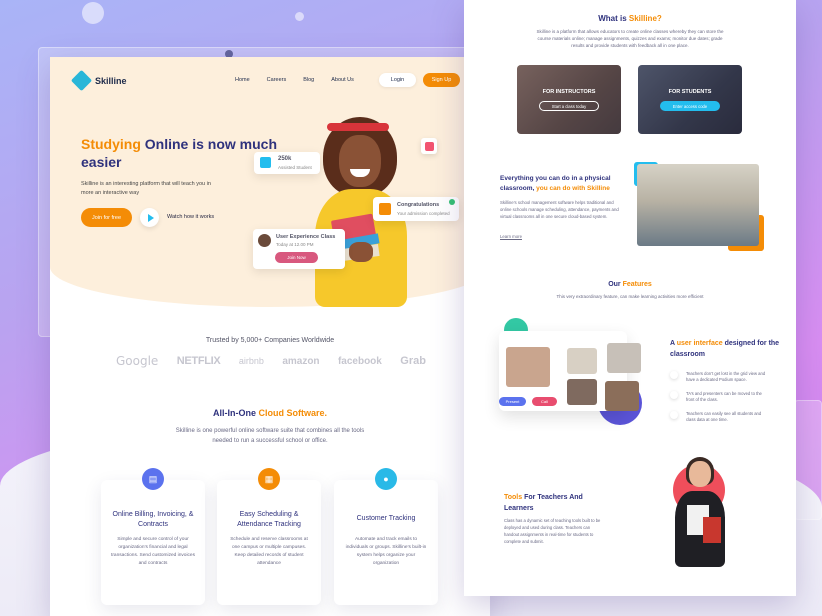  What do you see at coordinates (452, 202) in the screenshot?
I see `check-icon` at bounding box center [452, 202].